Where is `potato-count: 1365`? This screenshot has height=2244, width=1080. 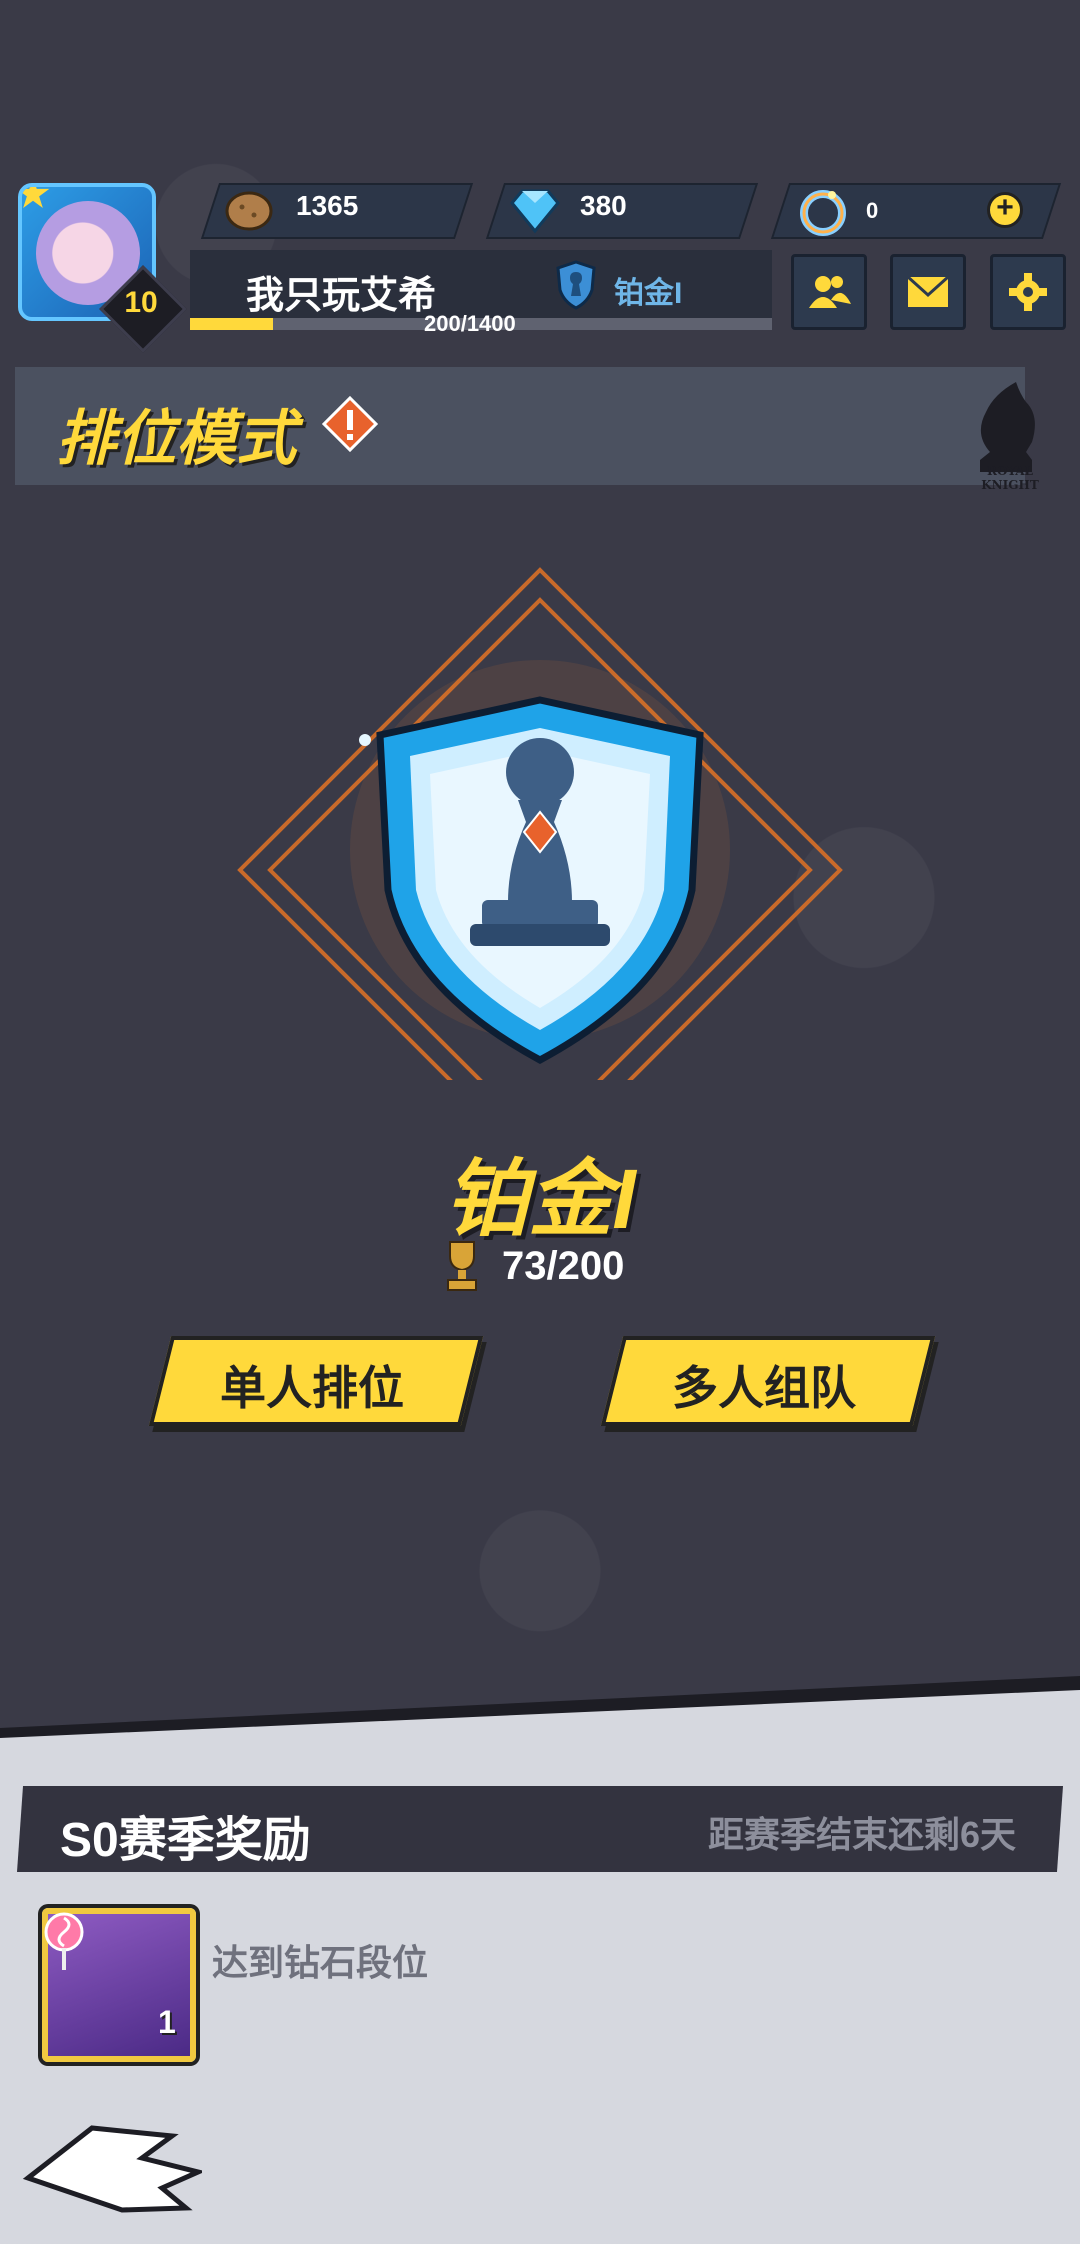
potato-count: 1365 is located at coordinates (327, 205).